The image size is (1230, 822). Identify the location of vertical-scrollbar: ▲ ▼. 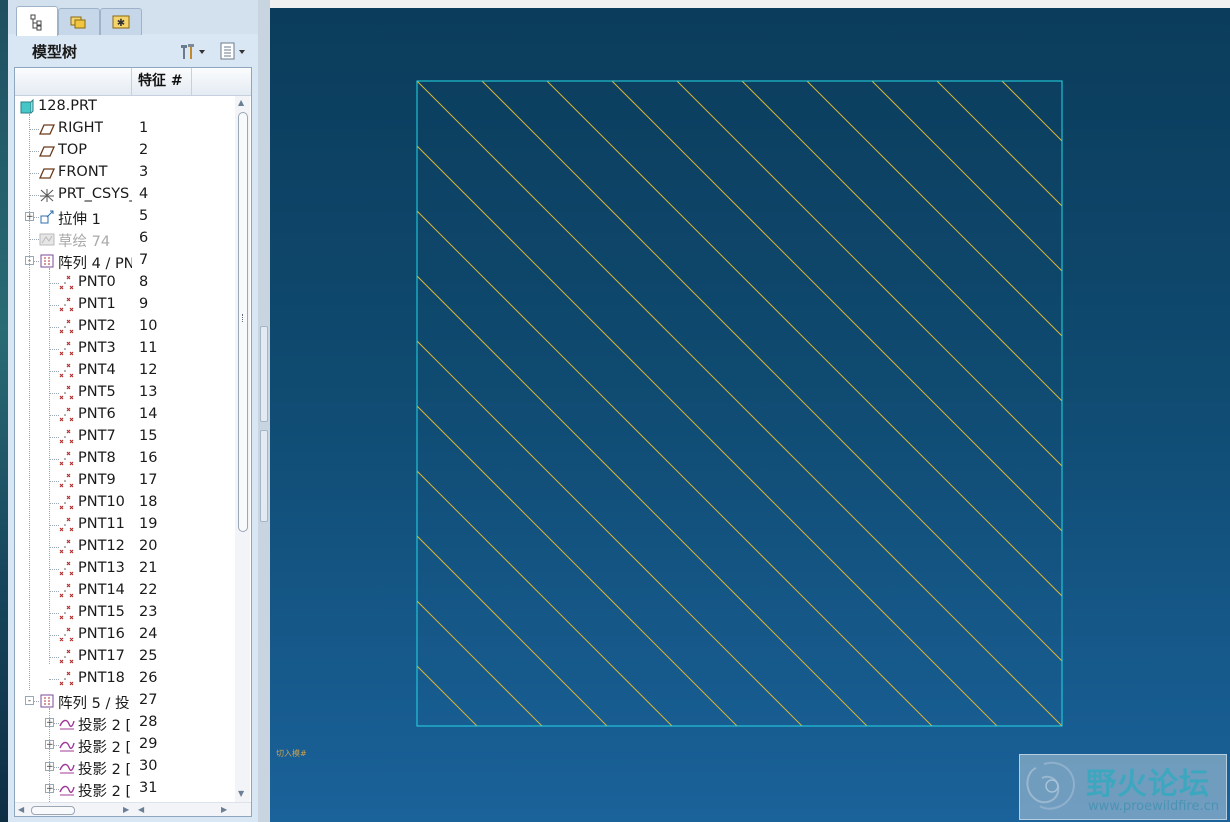
(242, 449).